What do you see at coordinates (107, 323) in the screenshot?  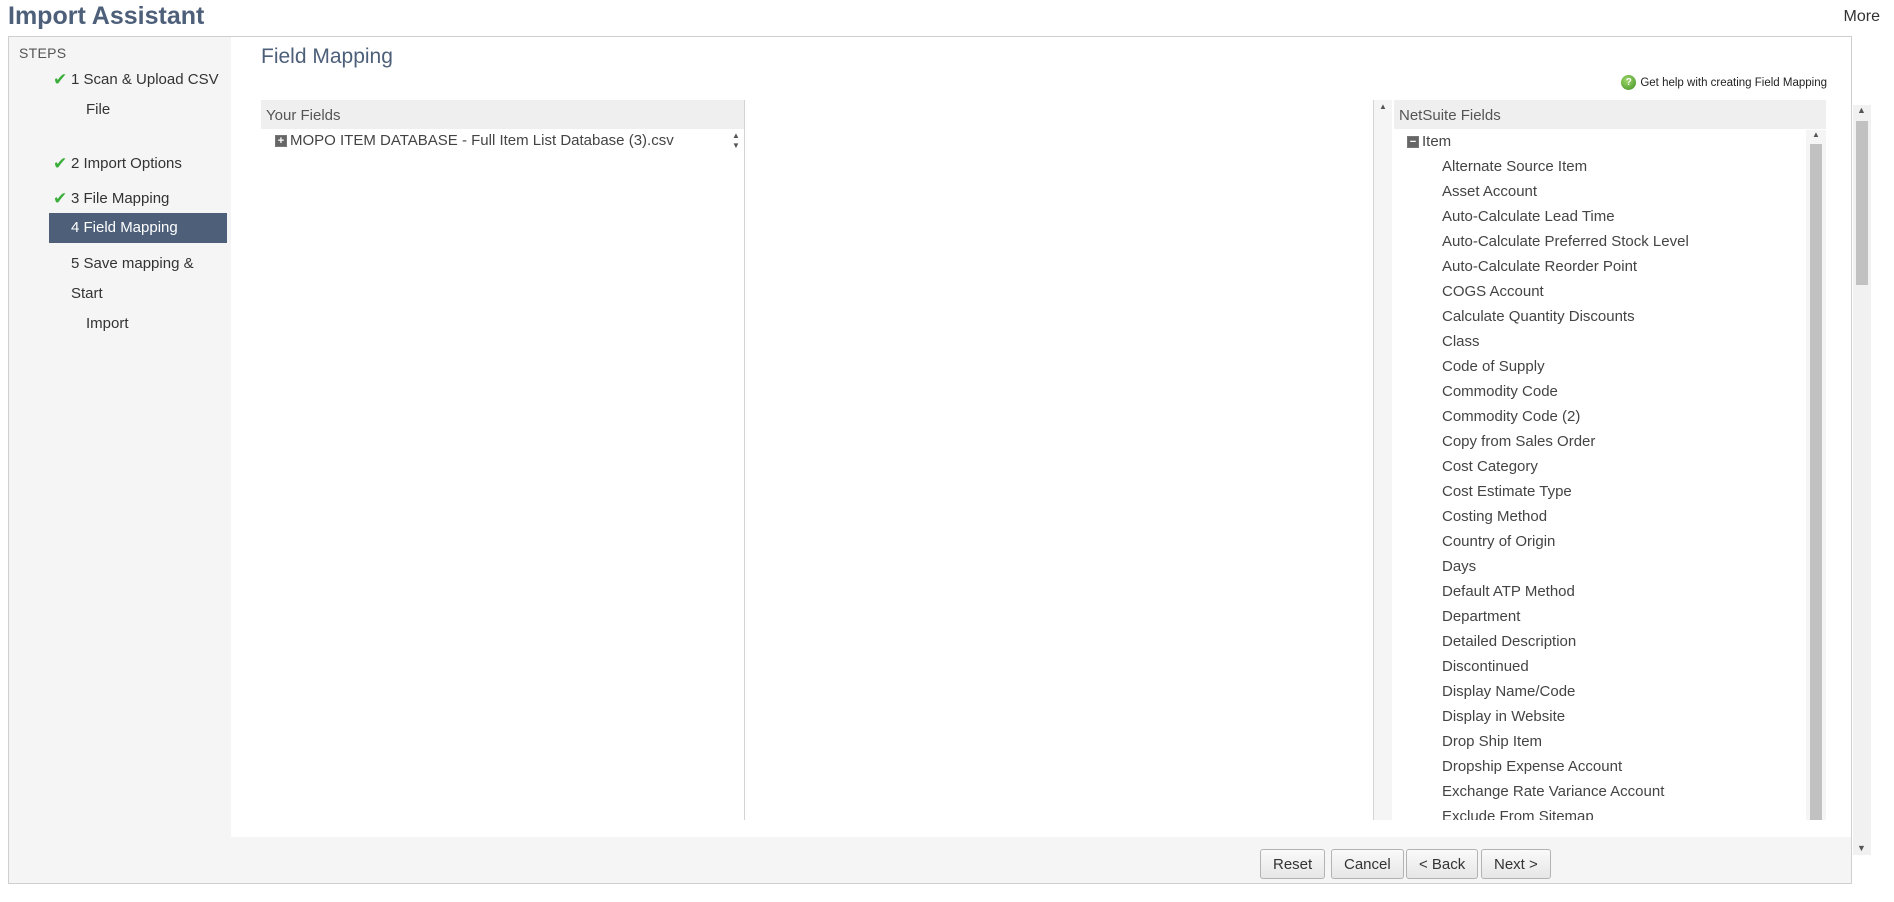 I see `step-label-continued: Import` at bounding box center [107, 323].